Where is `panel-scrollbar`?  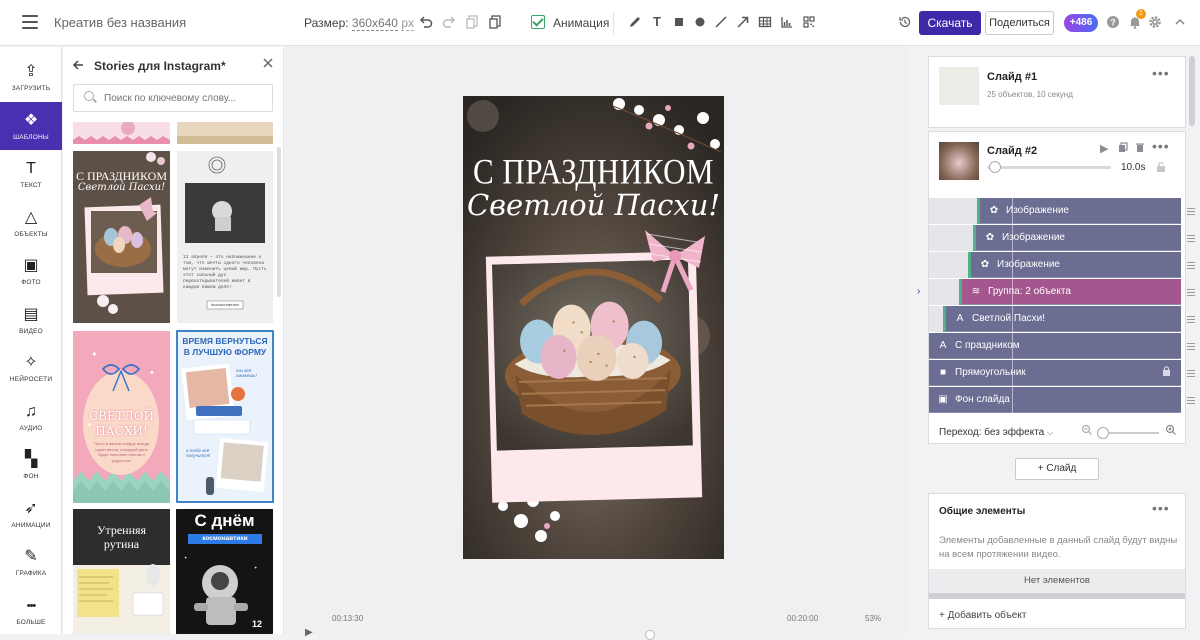
panel-scrollbar is located at coordinates (279, 222).